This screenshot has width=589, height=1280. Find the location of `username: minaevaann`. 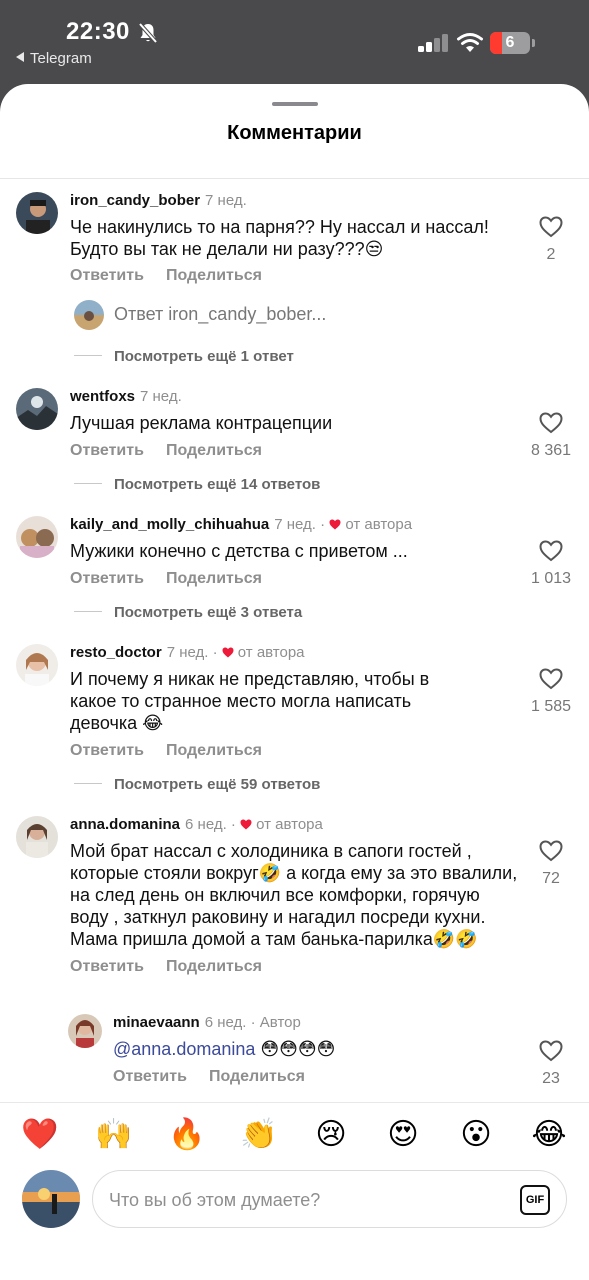

username: minaevaann is located at coordinates (156, 1022).